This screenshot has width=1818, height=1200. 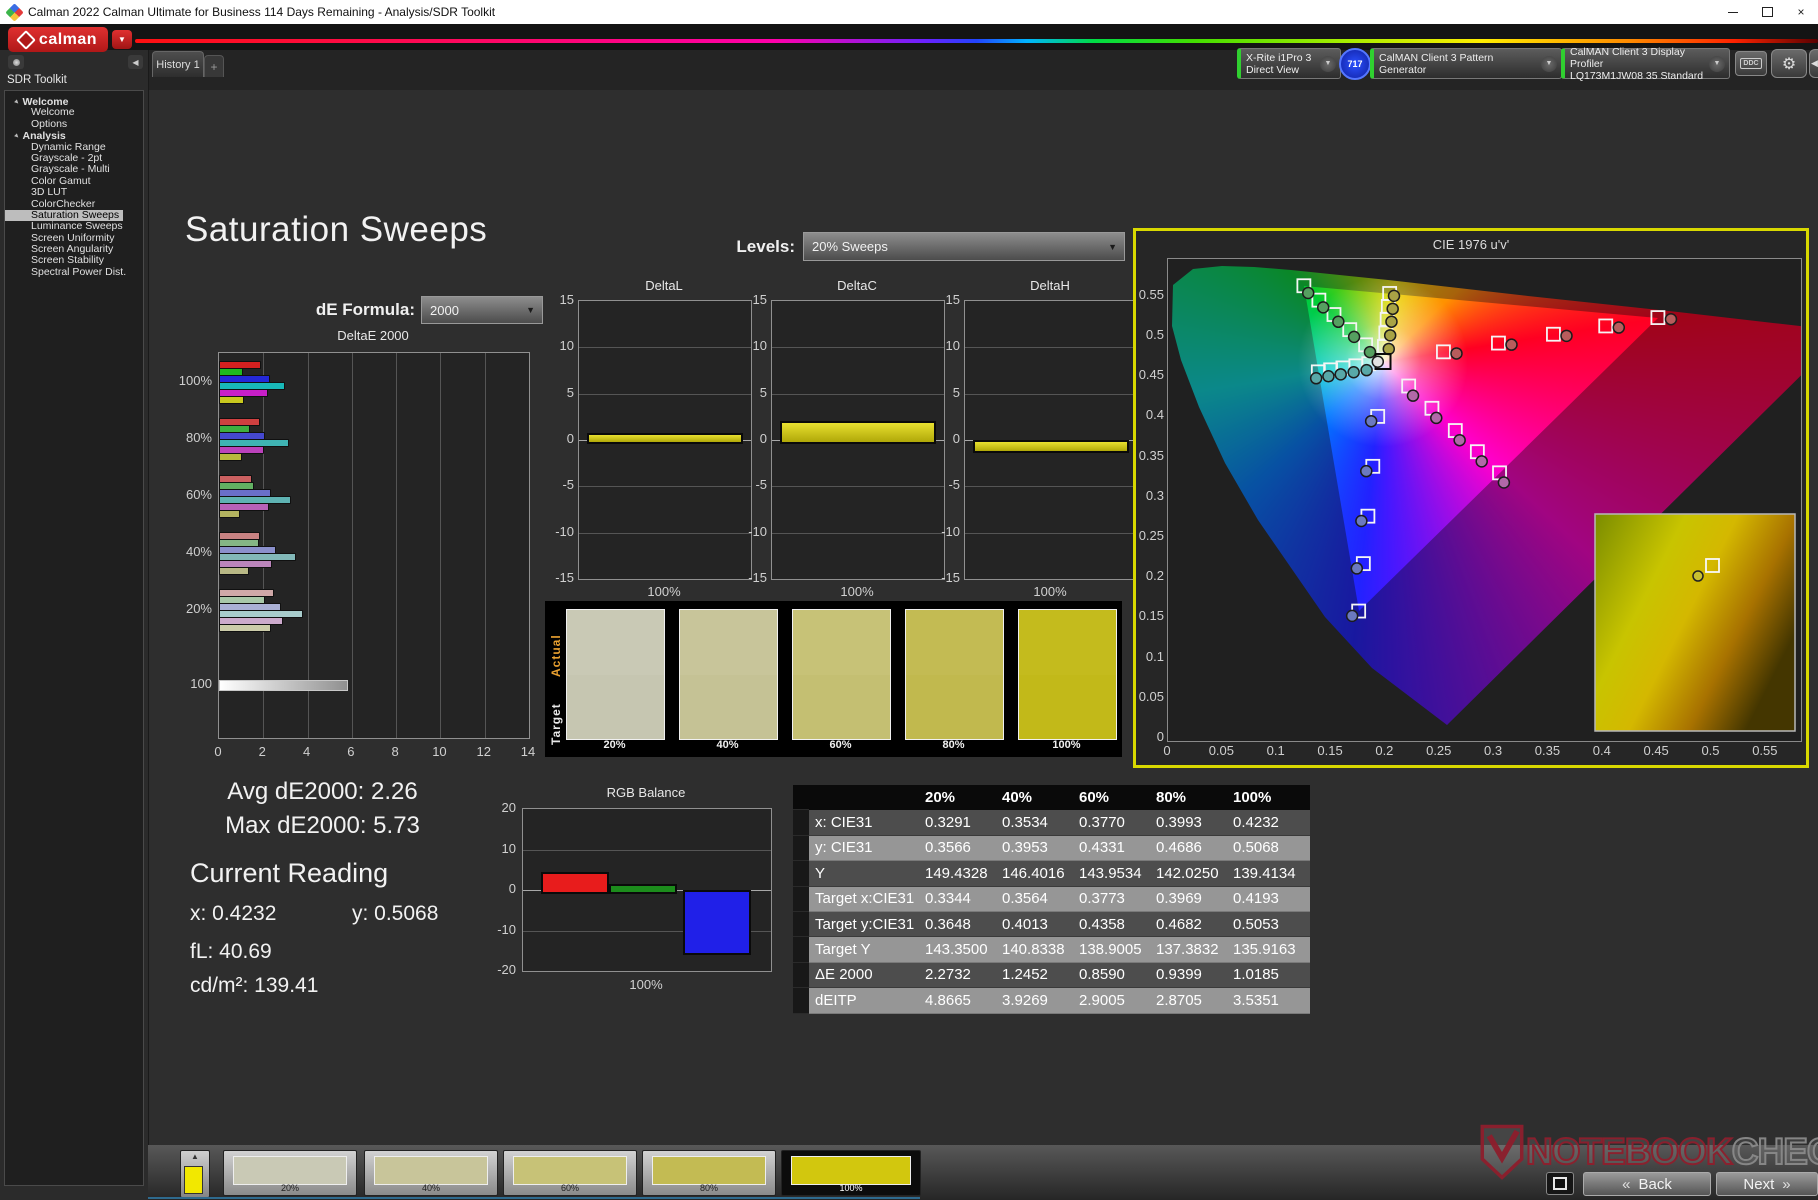 I want to click on pattern-tile-40: 40%, so click(x=431, y=1173).